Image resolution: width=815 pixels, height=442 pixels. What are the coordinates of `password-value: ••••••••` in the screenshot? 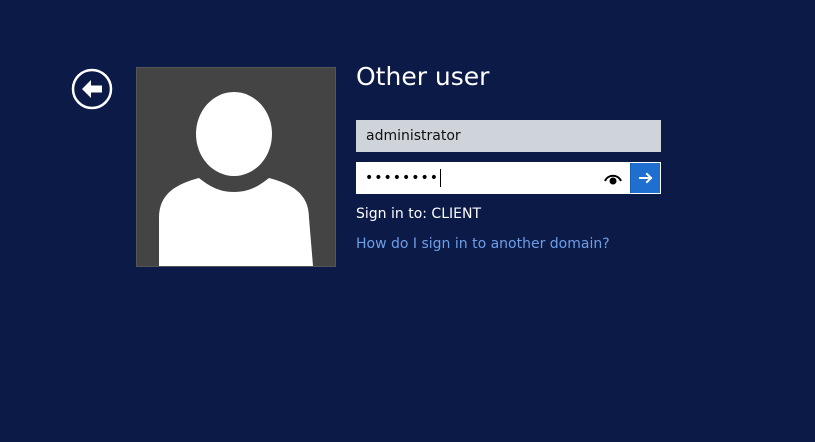 It's located at (402, 178).